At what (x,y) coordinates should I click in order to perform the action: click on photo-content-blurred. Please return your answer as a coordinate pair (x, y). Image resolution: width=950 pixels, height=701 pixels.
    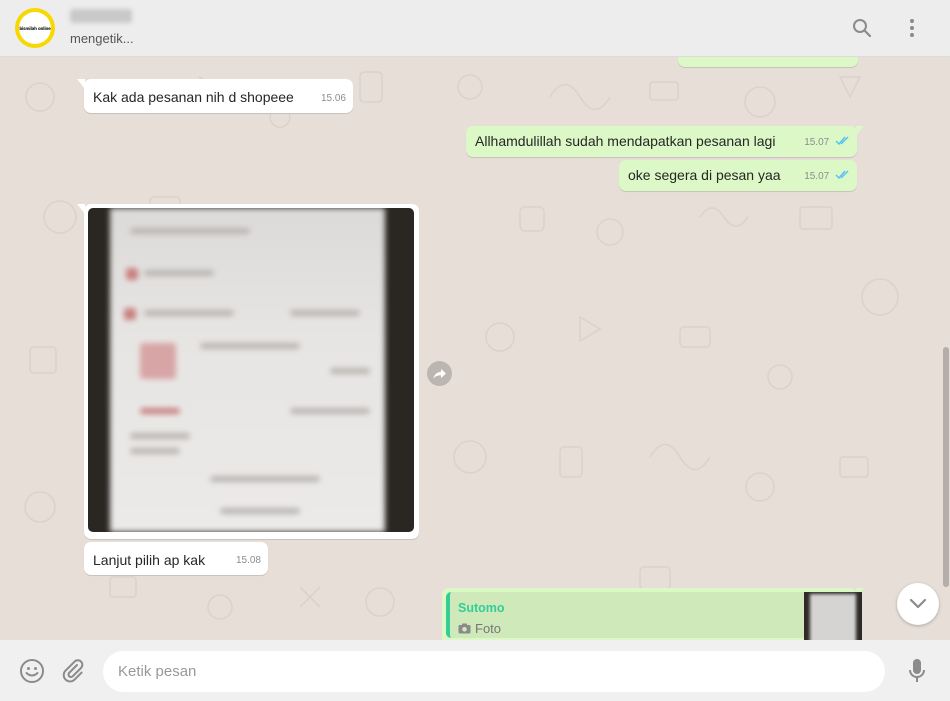
    Looking at the image, I should click on (247, 370).